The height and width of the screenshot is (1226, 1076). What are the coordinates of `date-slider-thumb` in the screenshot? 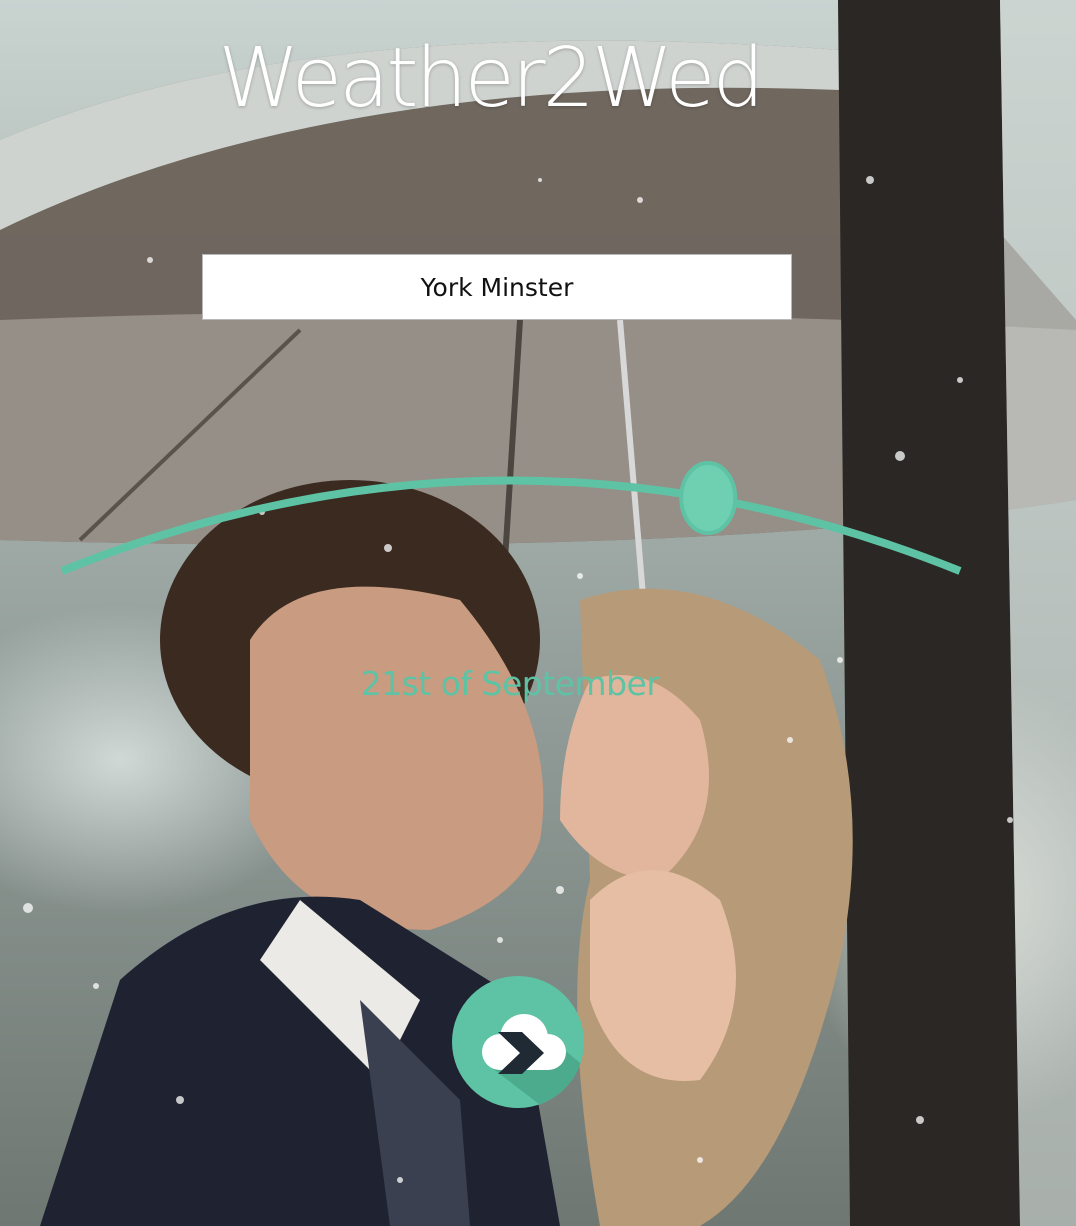 It's located at (708, 498).